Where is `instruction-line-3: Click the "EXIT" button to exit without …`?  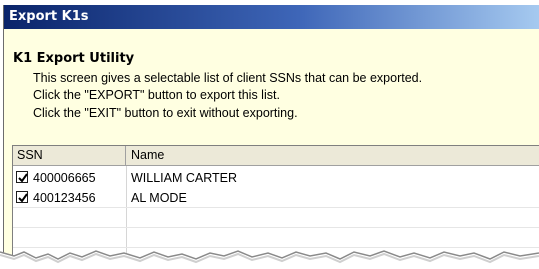 instruction-line-3: Click the "EXIT" button to exit without … is located at coordinates (165, 113).